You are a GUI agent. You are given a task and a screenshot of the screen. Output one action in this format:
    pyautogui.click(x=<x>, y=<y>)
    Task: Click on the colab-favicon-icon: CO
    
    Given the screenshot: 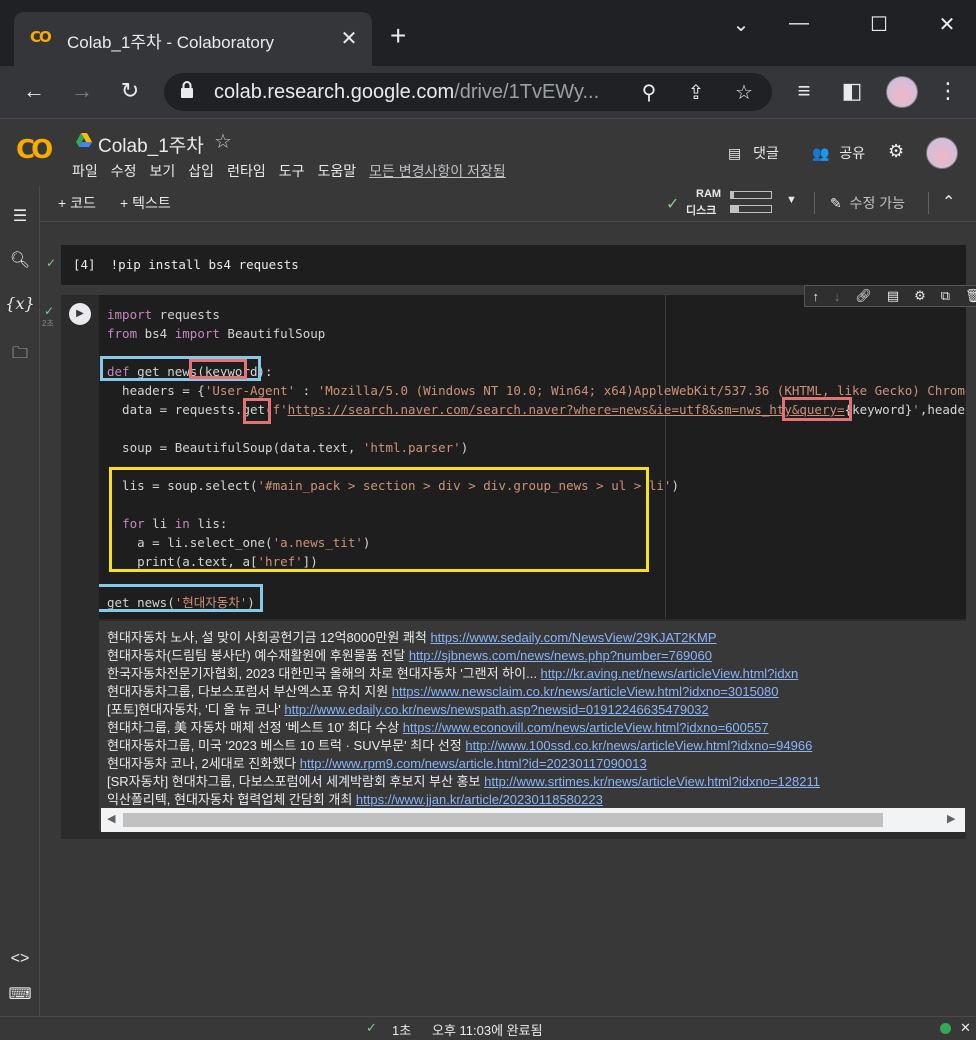 What is the action you would take?
    pyautogui.click(x=41, y=37)
    